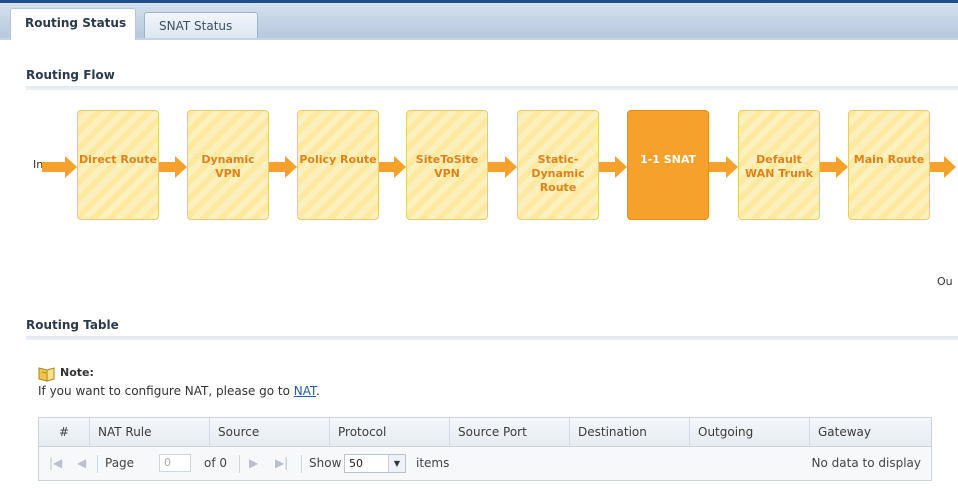 This screenshot has width=958, height=488. Describe the element at coordinates (870, 432) in the screenshot. I see `column-header-gateway: Gateway` at that location.